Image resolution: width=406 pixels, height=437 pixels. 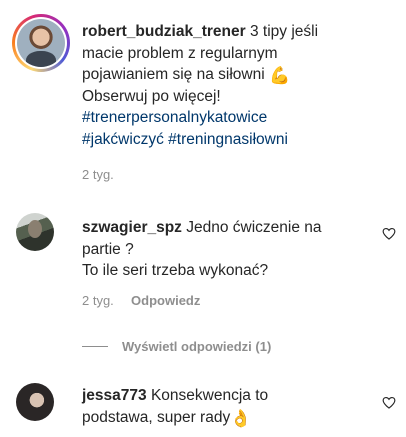 What do you see at coordinates (164, 31) in the screenshot?
I see `author-username: robert_budziak_trener` at bounding box center [164, 31].